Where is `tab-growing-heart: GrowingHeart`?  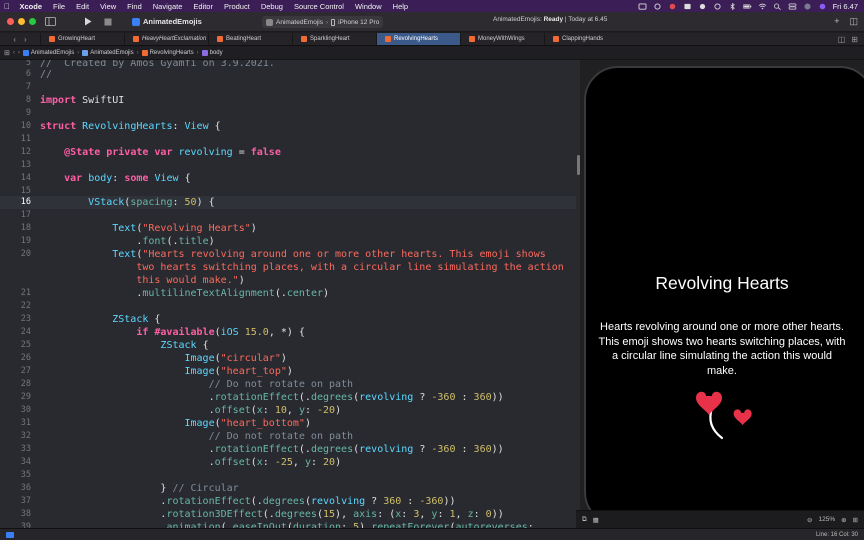
tab-growing-heart: GrowingHeart is located at coordinates (82, 39).